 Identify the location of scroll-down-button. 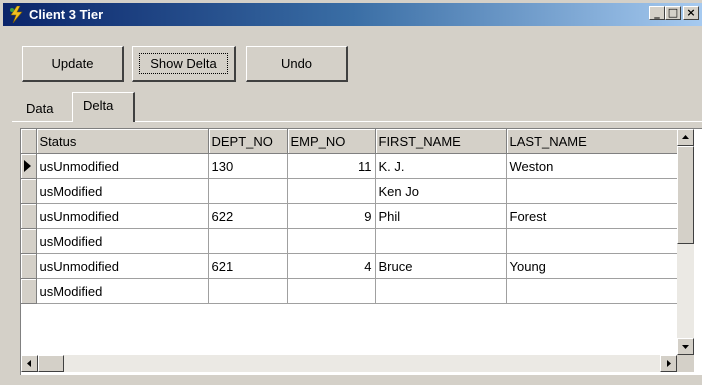
(685, 346).